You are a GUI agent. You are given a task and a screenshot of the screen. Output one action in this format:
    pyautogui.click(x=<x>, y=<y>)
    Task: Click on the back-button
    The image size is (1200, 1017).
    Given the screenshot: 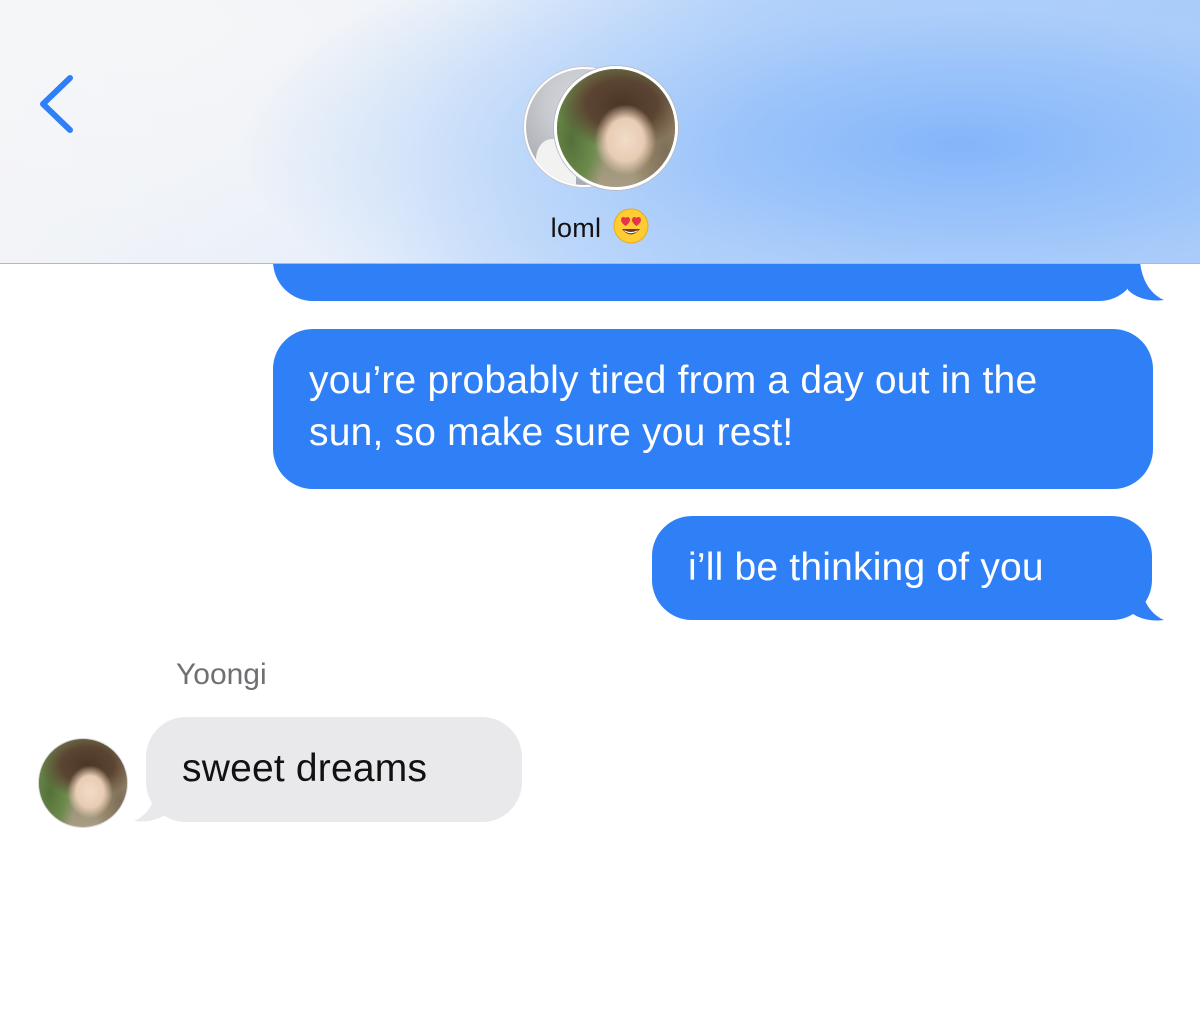 What is the action you would take?
    pyautogui.click(x=60, y=103)
    